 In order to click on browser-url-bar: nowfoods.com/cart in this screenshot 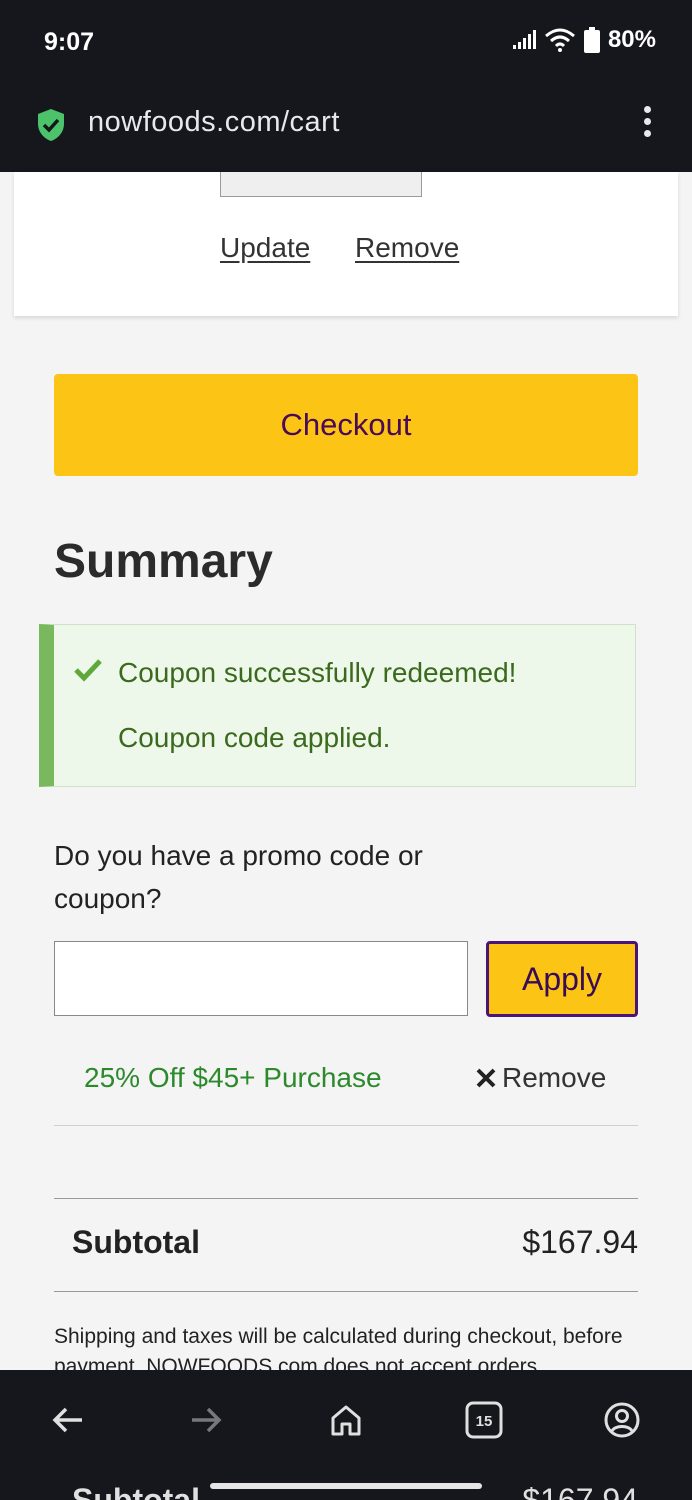, I will do `click(346, 130)`.